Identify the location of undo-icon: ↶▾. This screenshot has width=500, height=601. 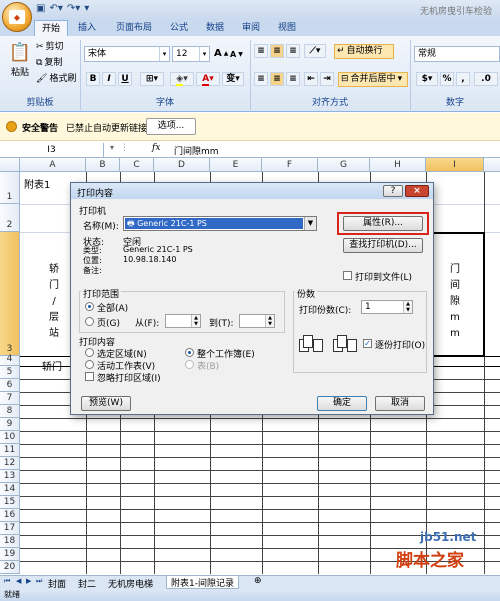
(55, 10).